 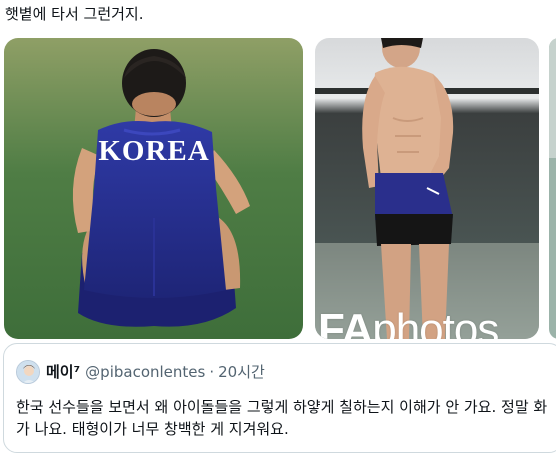 I want to click on quoted-tweet-header: 메이⁷ @pibaconlentes · 20시간, so click(x=140, y=372).